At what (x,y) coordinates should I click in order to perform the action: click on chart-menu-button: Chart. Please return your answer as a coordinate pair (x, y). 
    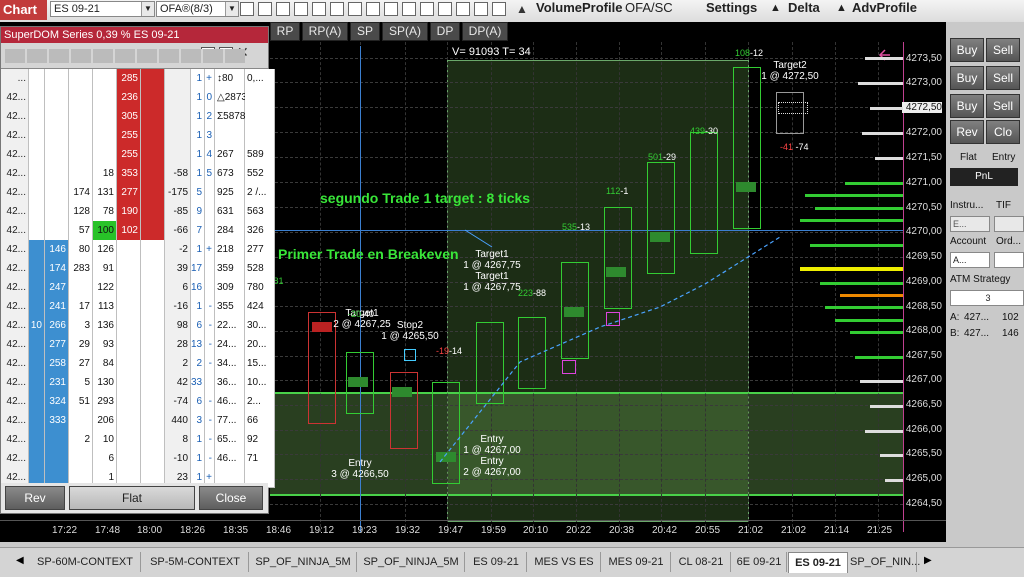
    Looking at the image, I should click on (23, 10).